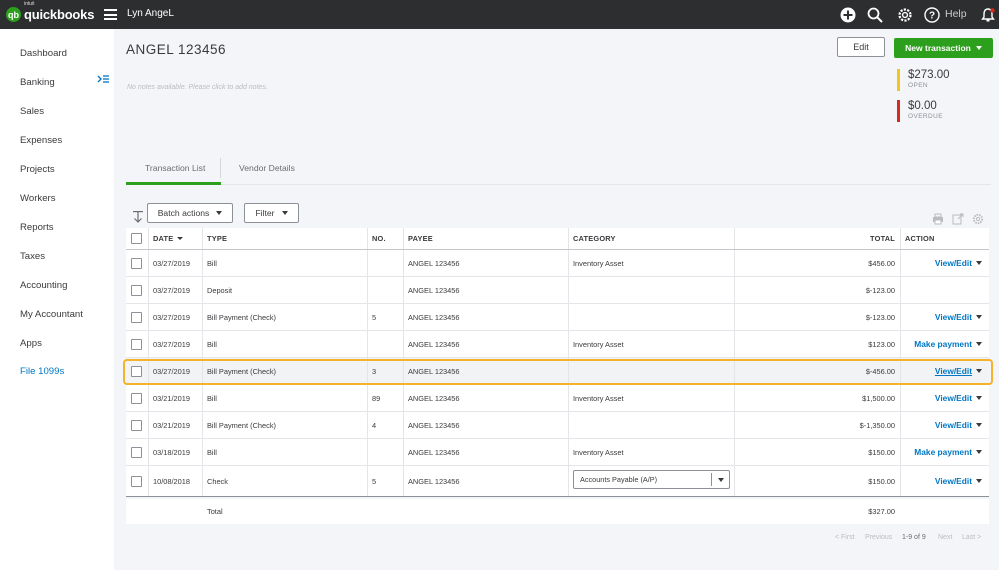  I want to click on category-select: Accounts Payable (A/P), so click(651, 479).